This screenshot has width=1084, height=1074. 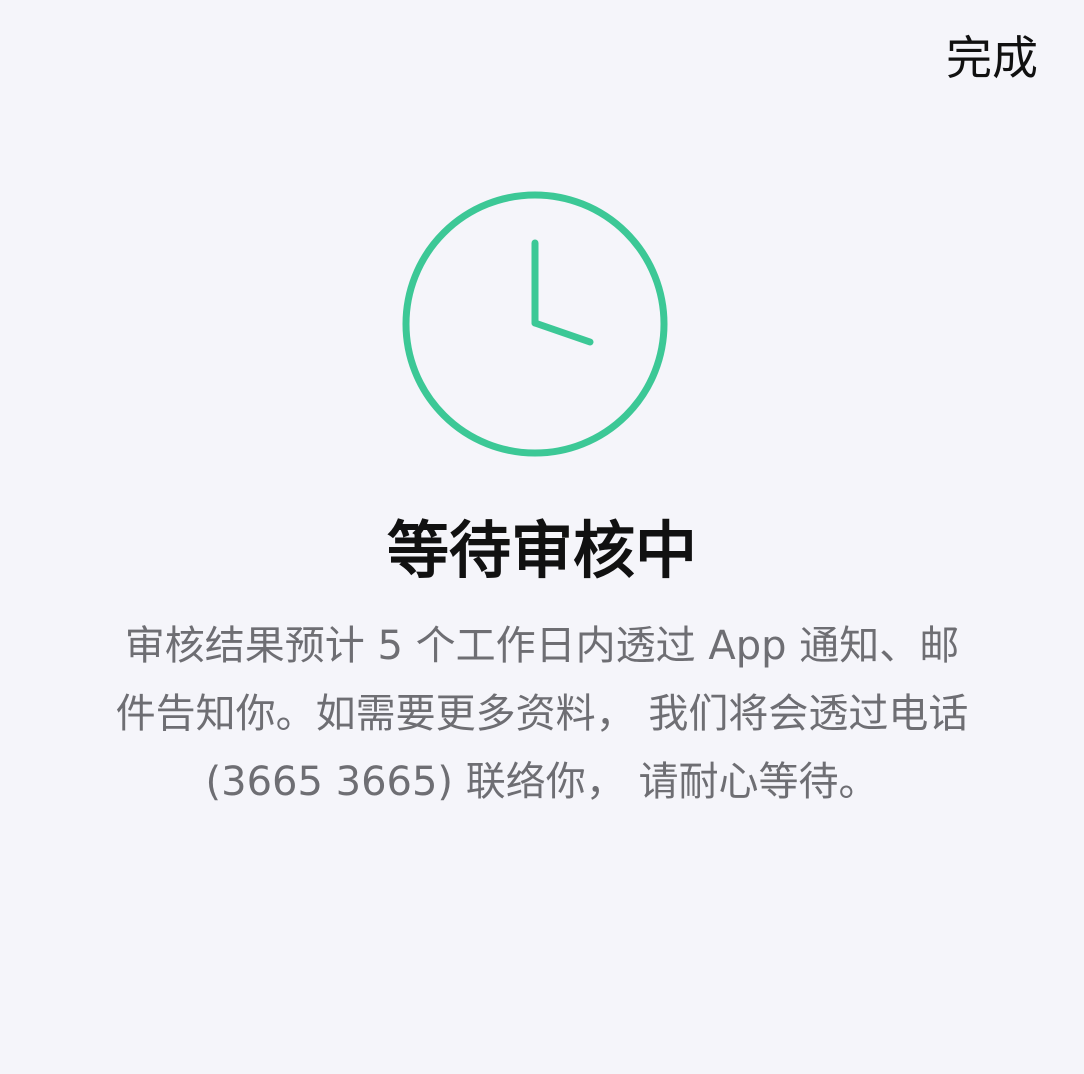 What do you see at coordinates (992, 58) in the screenshot?
I see `done-button: 完成` at bounding box center [992, 58].